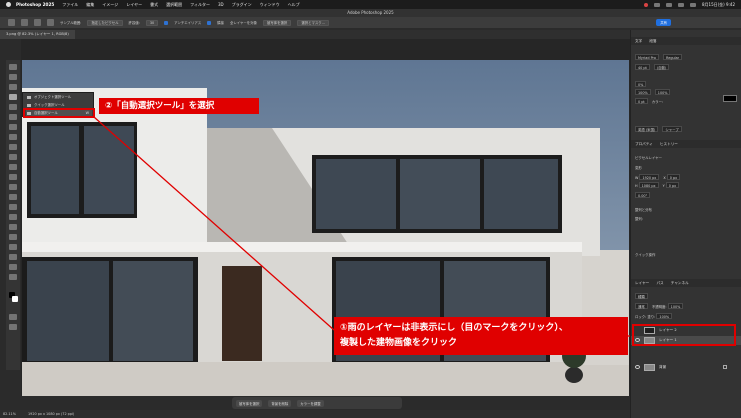  Describe the element at coordinates (280, 403) in the screenshot. I see `task-remove-background: 背景を削除` at that location.